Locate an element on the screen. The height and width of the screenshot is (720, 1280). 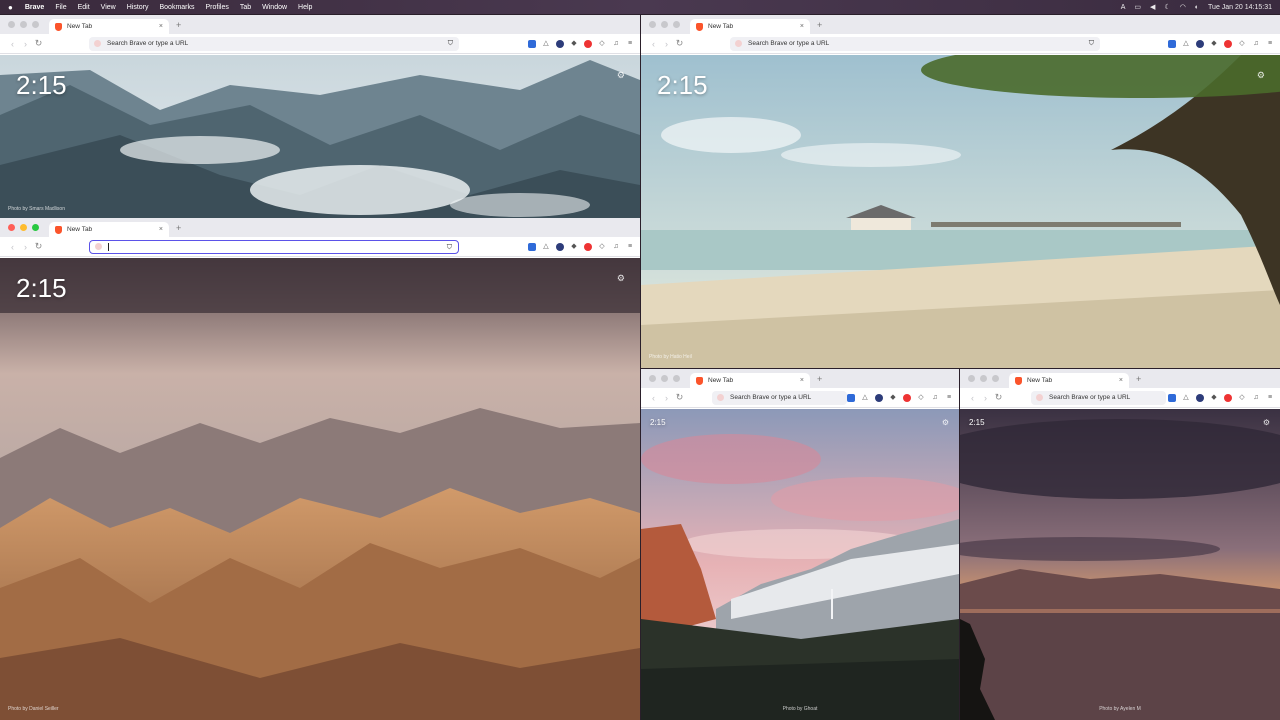
photo-credit: Photo by Ayelen M is located at coordinates (1120, 709).